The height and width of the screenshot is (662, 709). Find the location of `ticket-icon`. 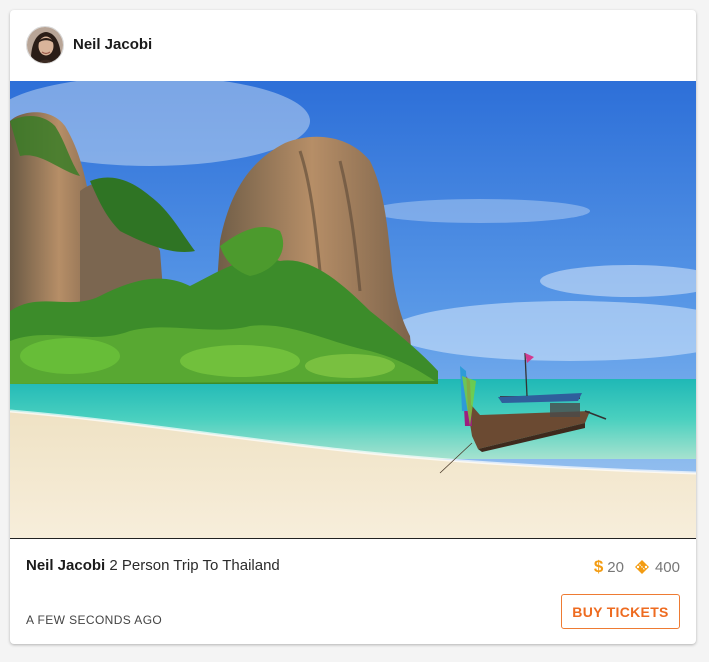

ticket-icon is located at coordinates (642, 567).